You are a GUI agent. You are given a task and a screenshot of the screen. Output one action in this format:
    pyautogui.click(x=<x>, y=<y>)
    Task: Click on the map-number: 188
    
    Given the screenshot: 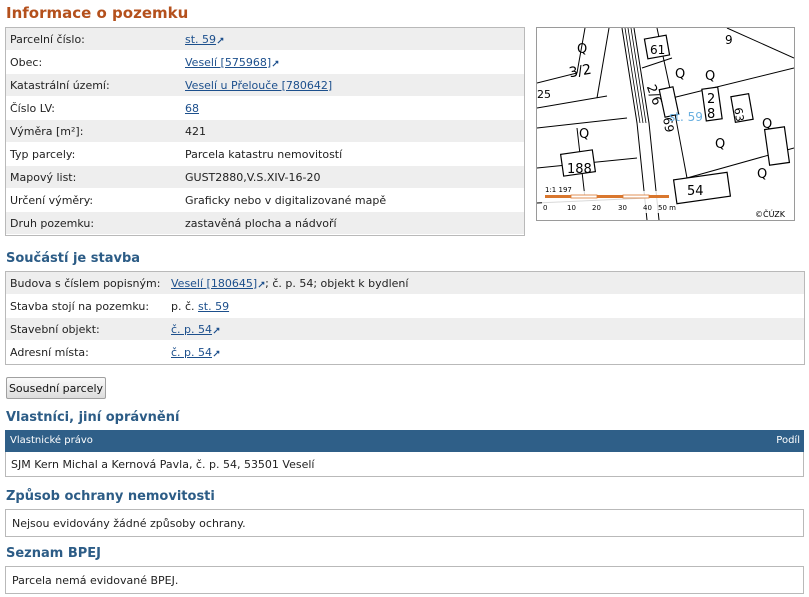 What is the action you would take?
    pyautogui.click(x=579, y=169)
    